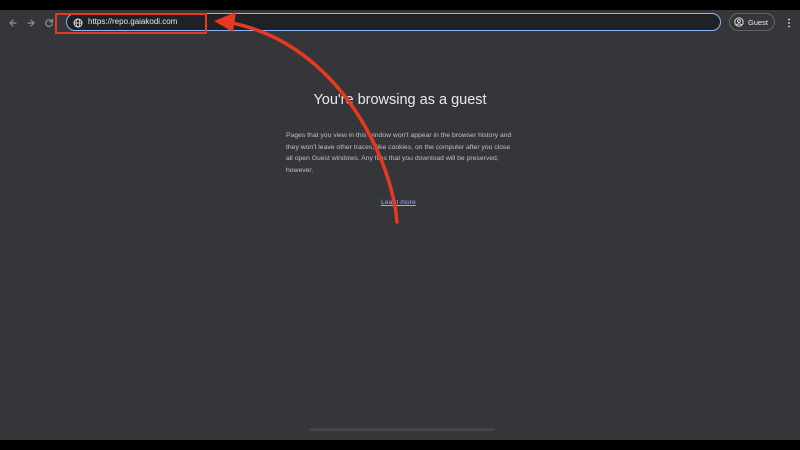 This screenshot has width=800, height=450. I want to click on back-button, so click(13, 23).